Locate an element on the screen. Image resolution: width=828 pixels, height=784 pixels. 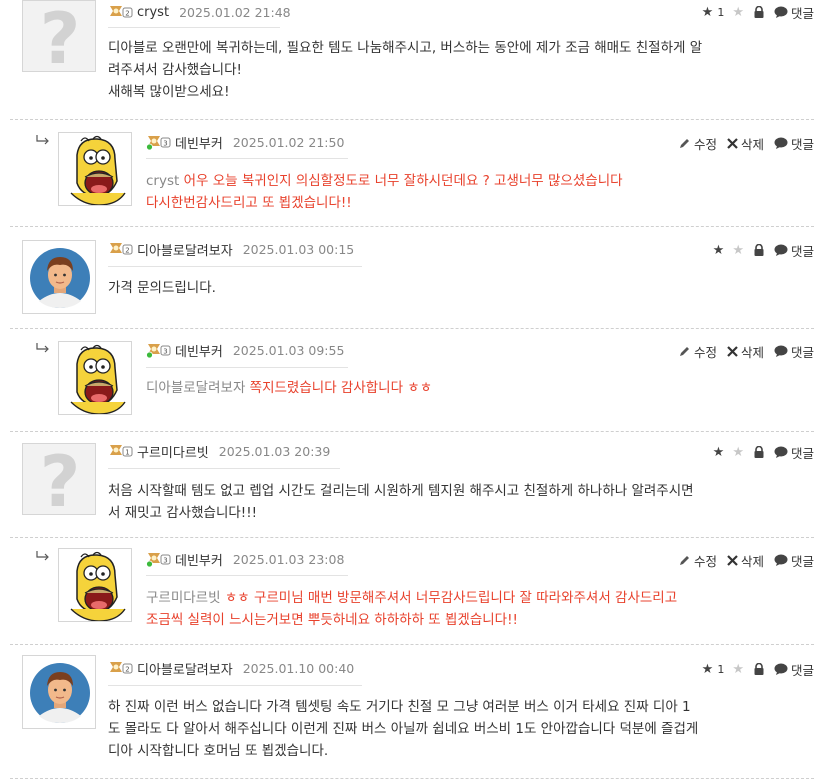
comment-date: 2025.01.03 23:08 is located at coordinates (288, 559).